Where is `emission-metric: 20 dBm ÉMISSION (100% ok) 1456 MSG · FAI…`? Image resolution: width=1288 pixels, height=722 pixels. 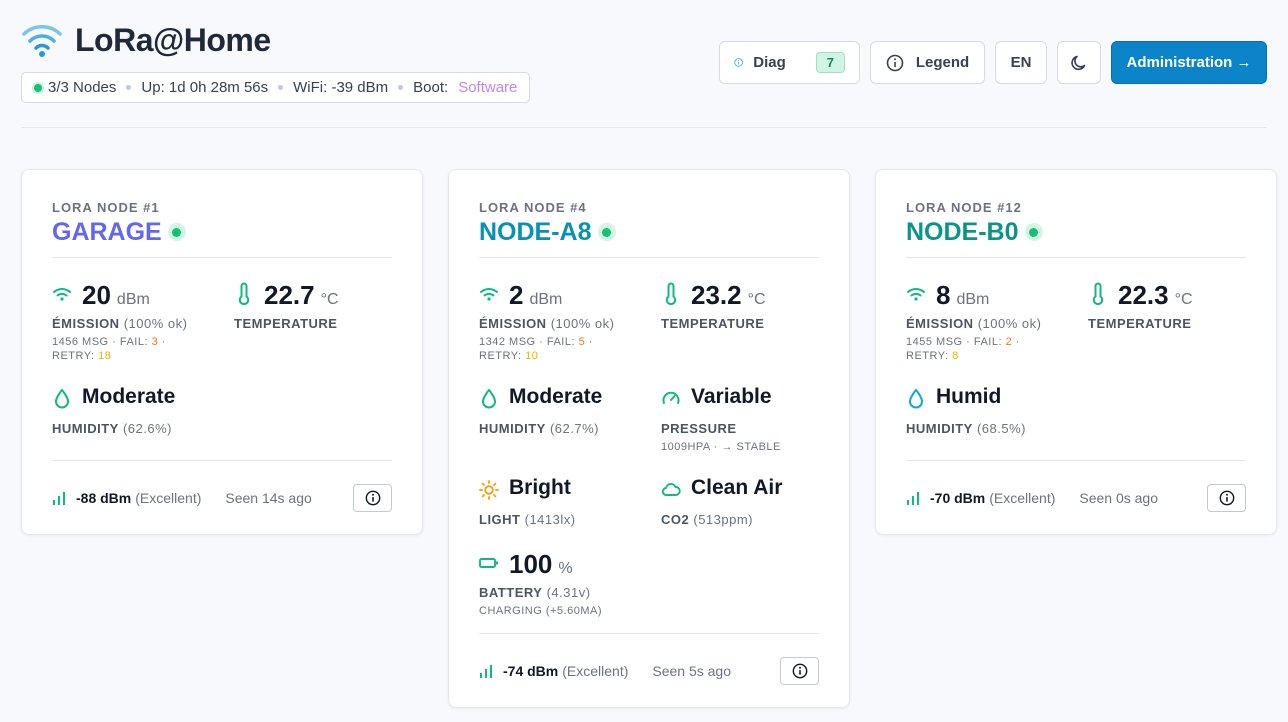
emission-metric: 20 dBm ÉMISSION (100% ok) 1456 MSG · FAI… is located at coordinates (143, 321).